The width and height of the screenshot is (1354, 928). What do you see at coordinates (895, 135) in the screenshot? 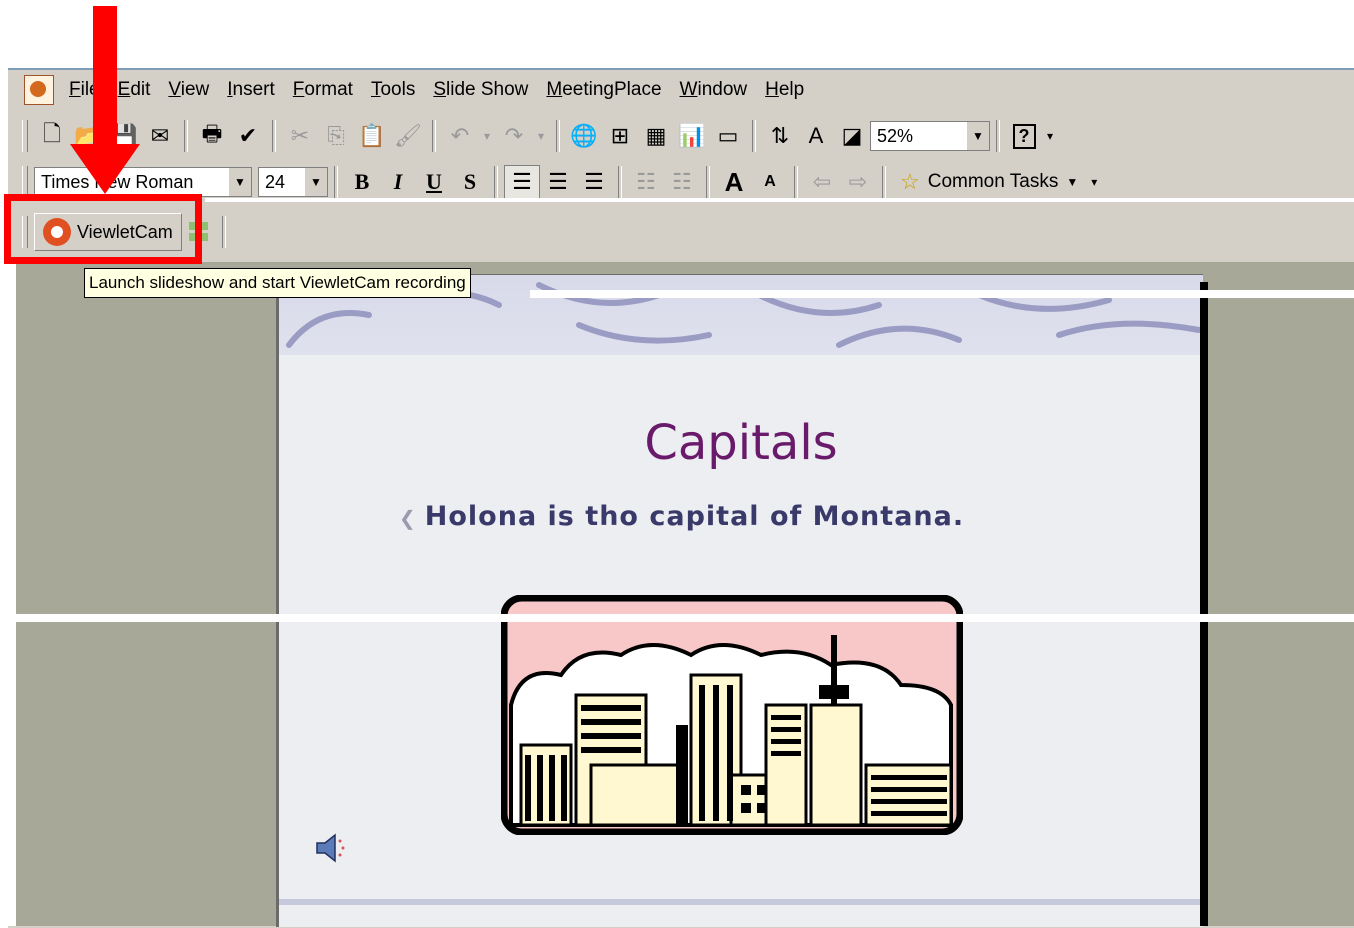
I see `zoom-value: 52%` at bounding box center [895, 135].